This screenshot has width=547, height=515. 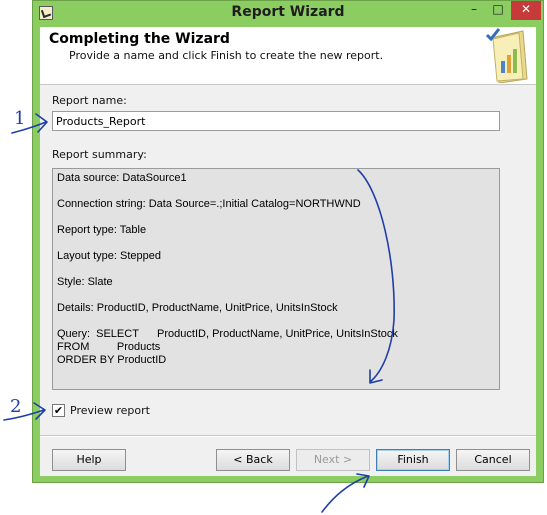 I want to click on page-title: Completing the Wizard, so click(x=139, y=39).